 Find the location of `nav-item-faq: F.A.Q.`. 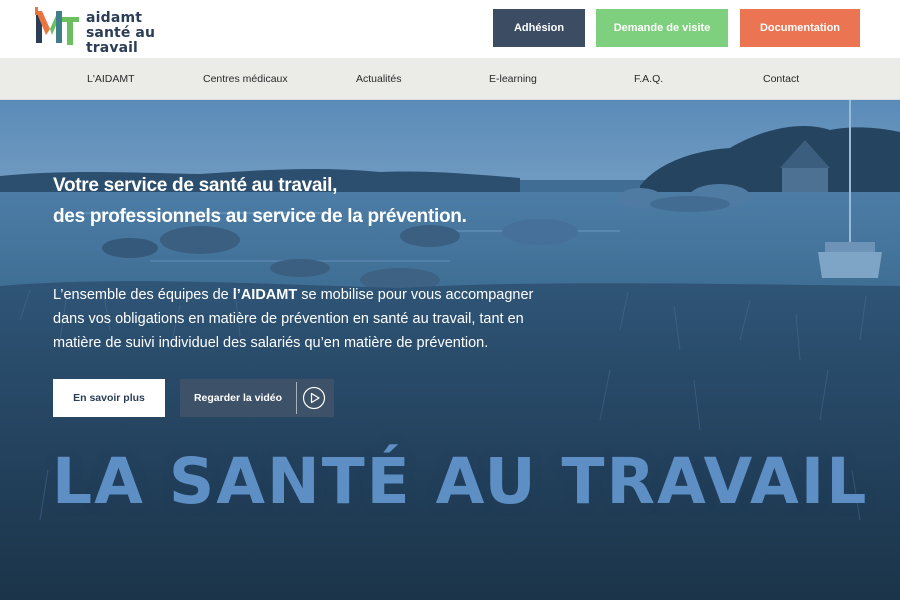

nav-item-faq: F.A.Q. is located at coordinates (648, 79).